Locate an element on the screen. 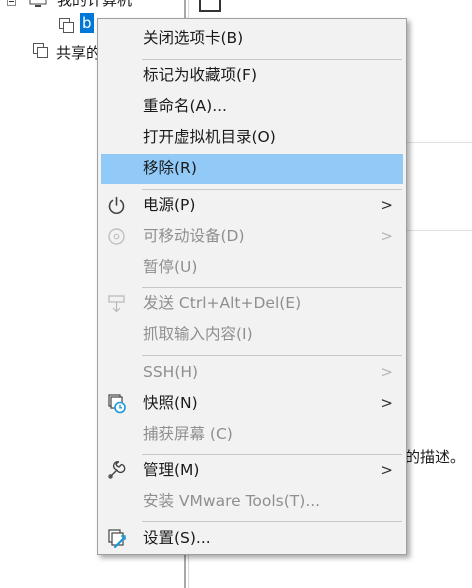 Image resolution: width=472 pixels, height=588 pixels. tree-item-my-computer: 我的计算机 is located at coordinates (94, 4).